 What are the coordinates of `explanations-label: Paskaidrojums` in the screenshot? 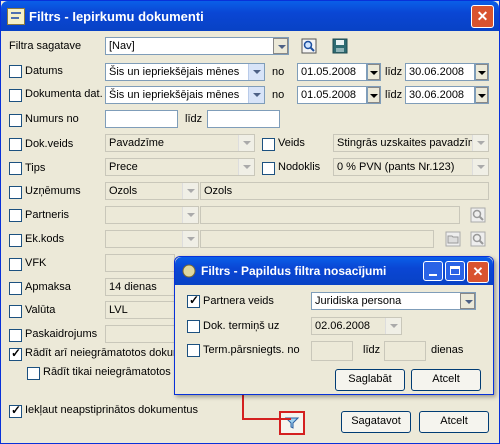 It's located at (61, 334).